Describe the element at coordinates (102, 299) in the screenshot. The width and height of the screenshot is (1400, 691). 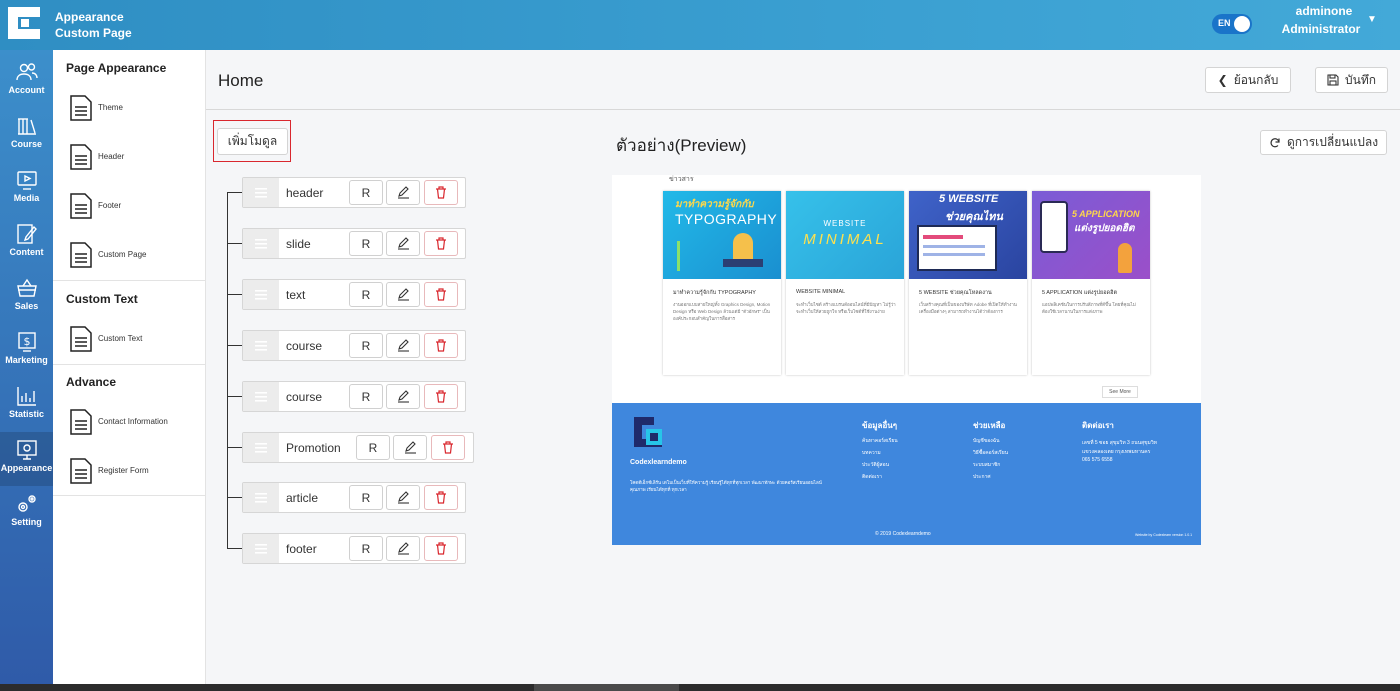
I see `section-title-custom-text: Custom Text` at that location.